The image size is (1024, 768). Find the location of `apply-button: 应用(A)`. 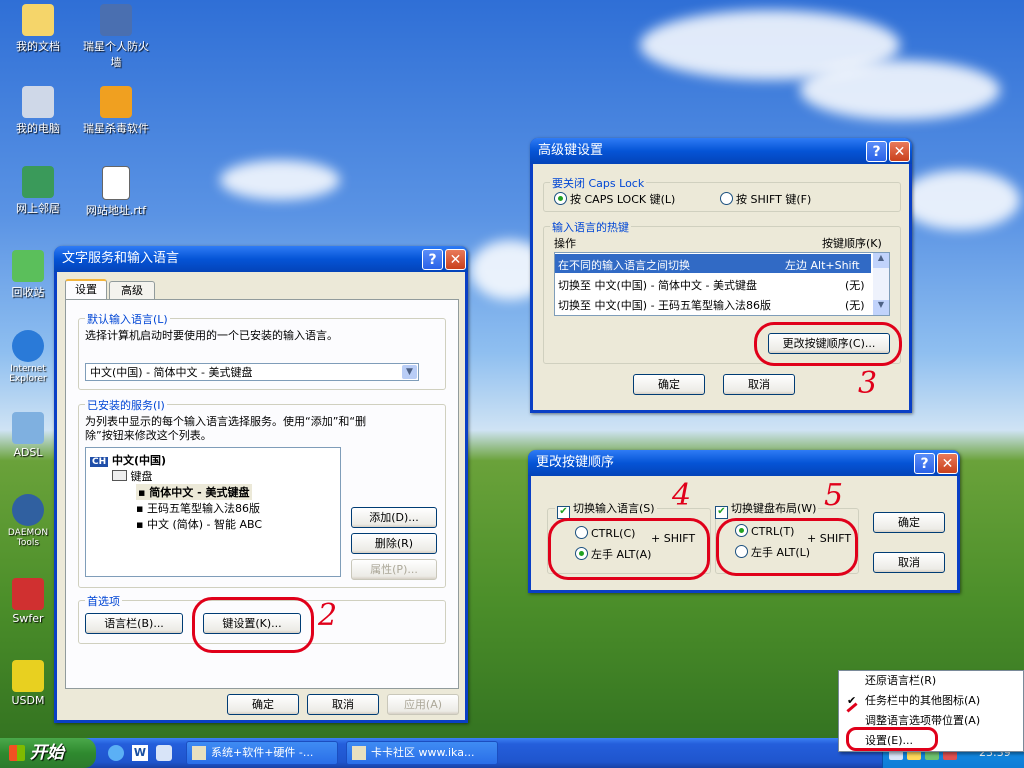

apply-button: 应用(A) is located at coordinates (423, 704).